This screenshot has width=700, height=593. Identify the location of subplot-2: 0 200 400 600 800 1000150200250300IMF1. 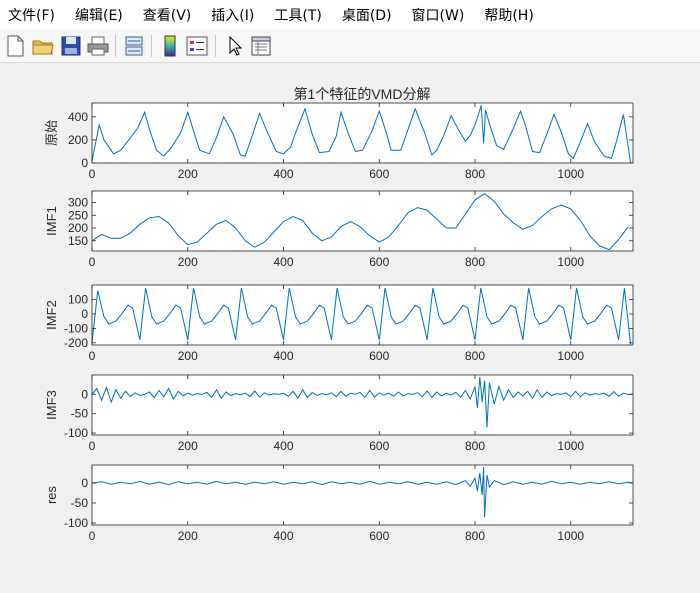
(339, 229).